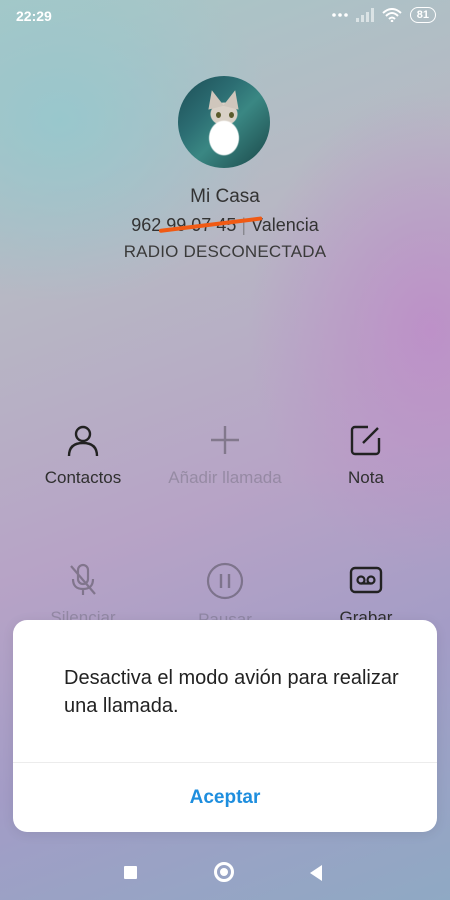  I want to click on signal-icon, so click(364, 15).